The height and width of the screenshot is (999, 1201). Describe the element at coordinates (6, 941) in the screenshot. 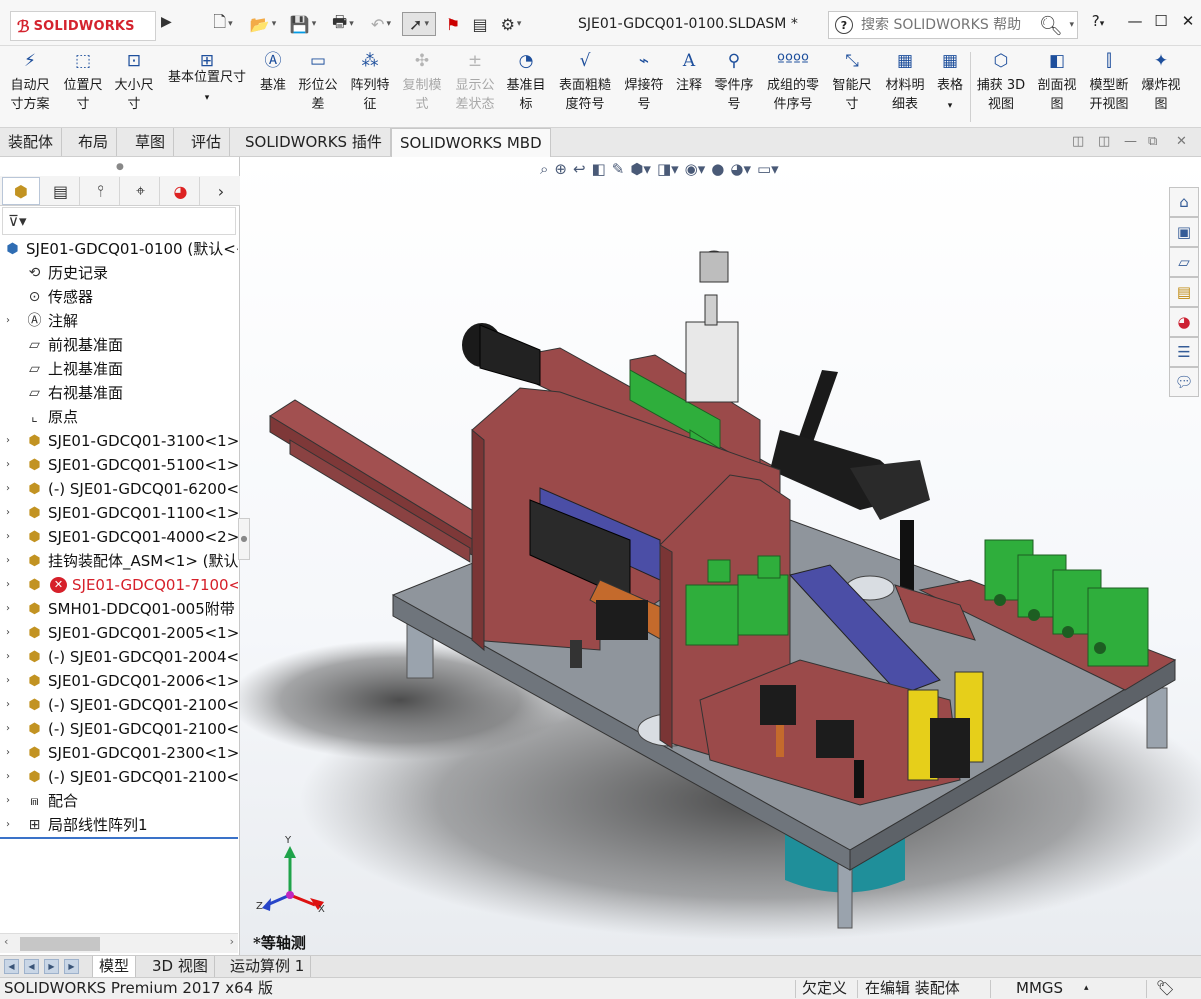

I see `scroll-left-icon: ‹` at that location.